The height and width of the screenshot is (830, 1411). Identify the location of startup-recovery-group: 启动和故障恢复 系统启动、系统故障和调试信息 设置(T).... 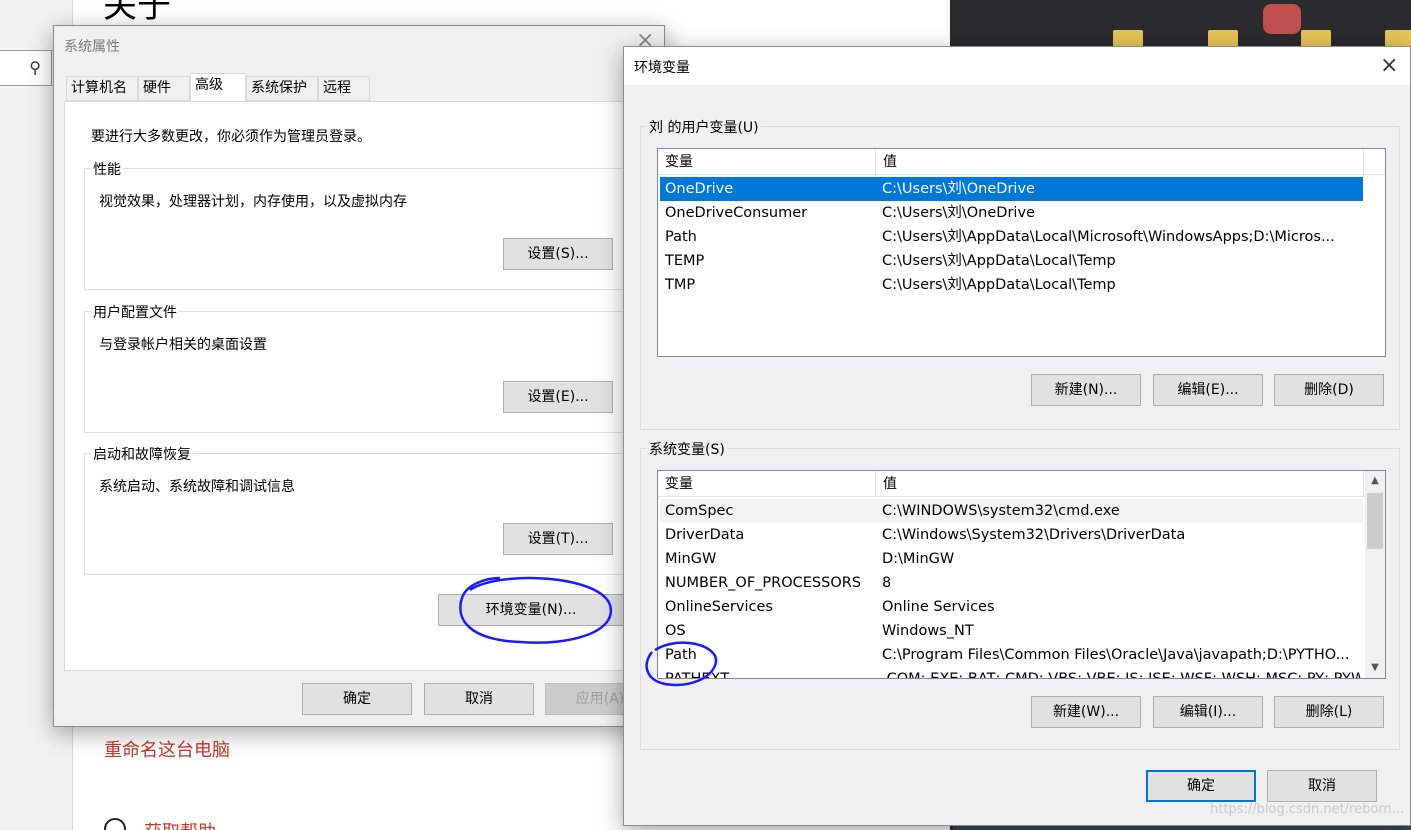
(369, 509).